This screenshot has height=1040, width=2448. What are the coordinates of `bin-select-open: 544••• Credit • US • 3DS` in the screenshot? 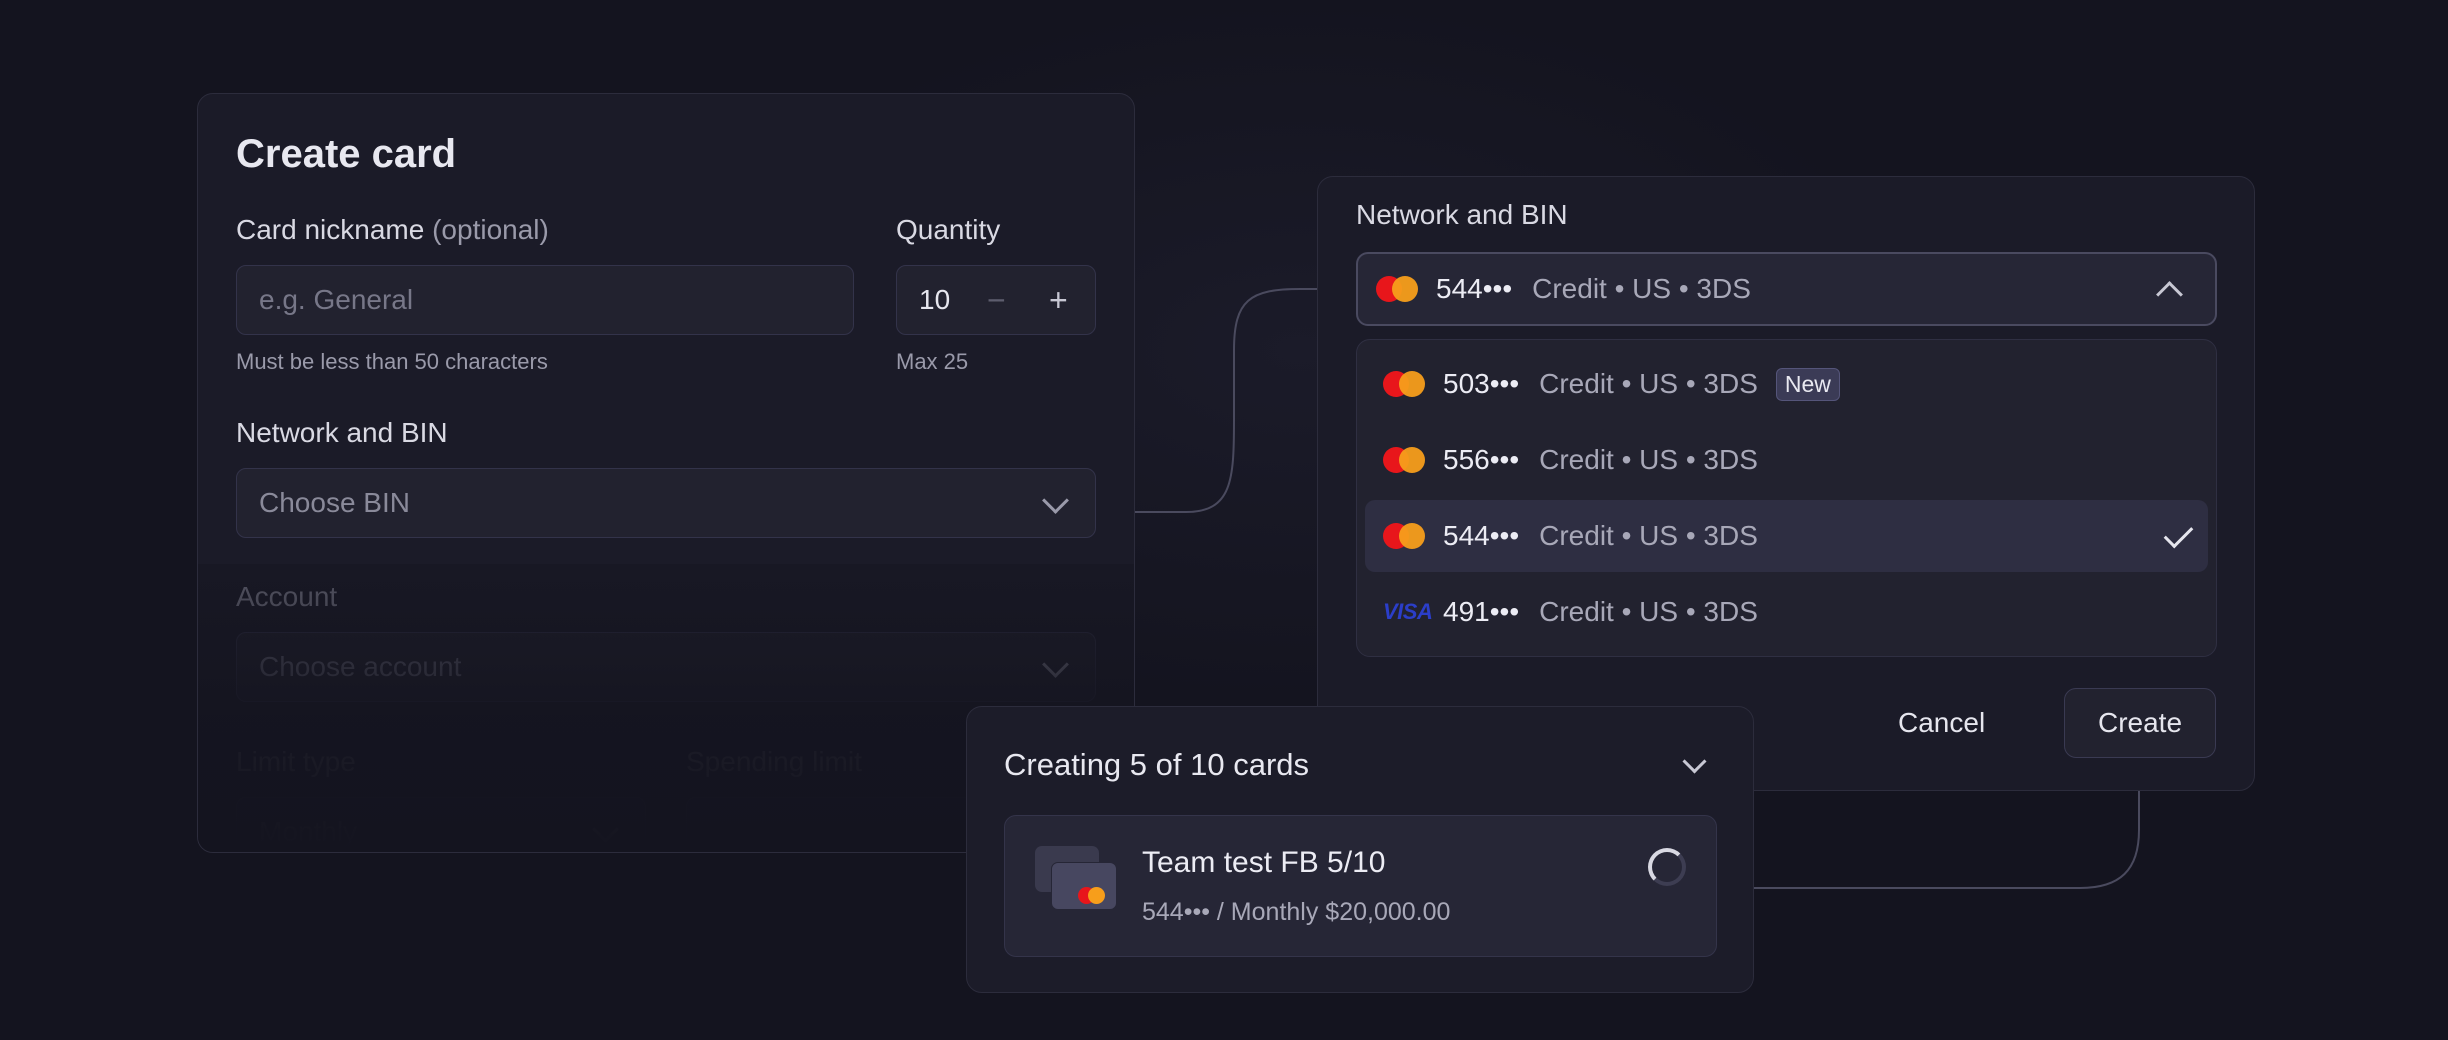 It's located at (1786, 289).